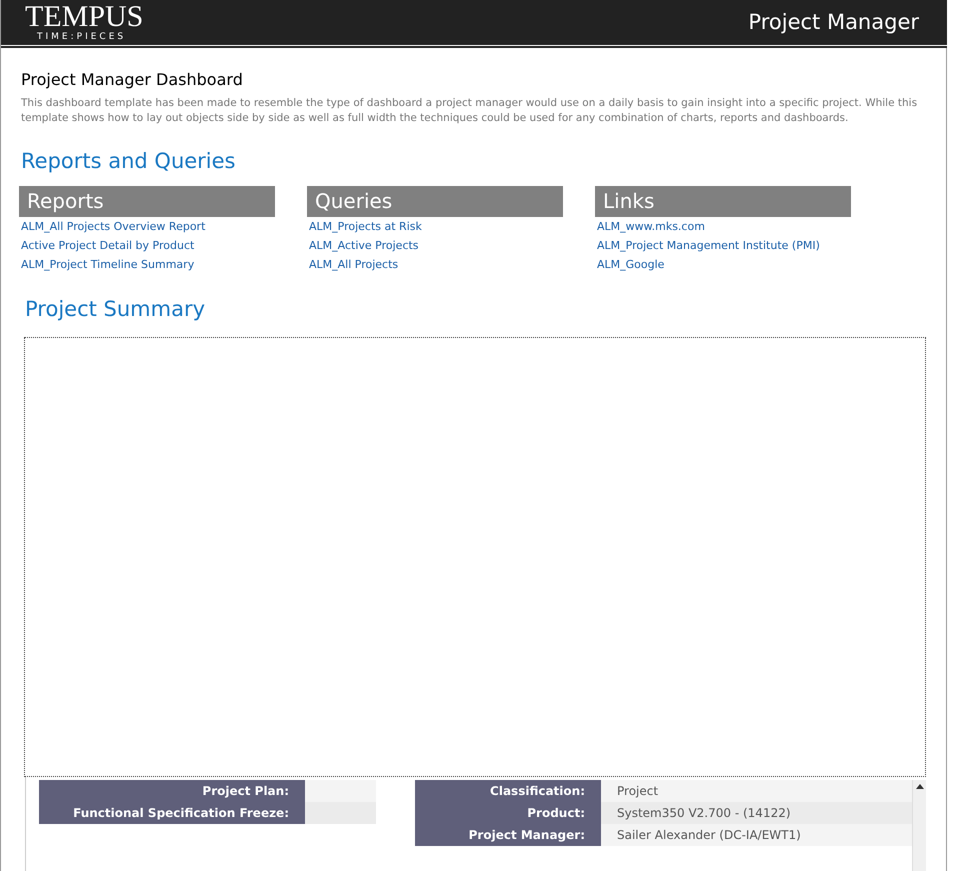  Describe the element at coordinates (756, 813) in the screenshot. I see `field-value: System350 V2.700 - (14122)` at that location.